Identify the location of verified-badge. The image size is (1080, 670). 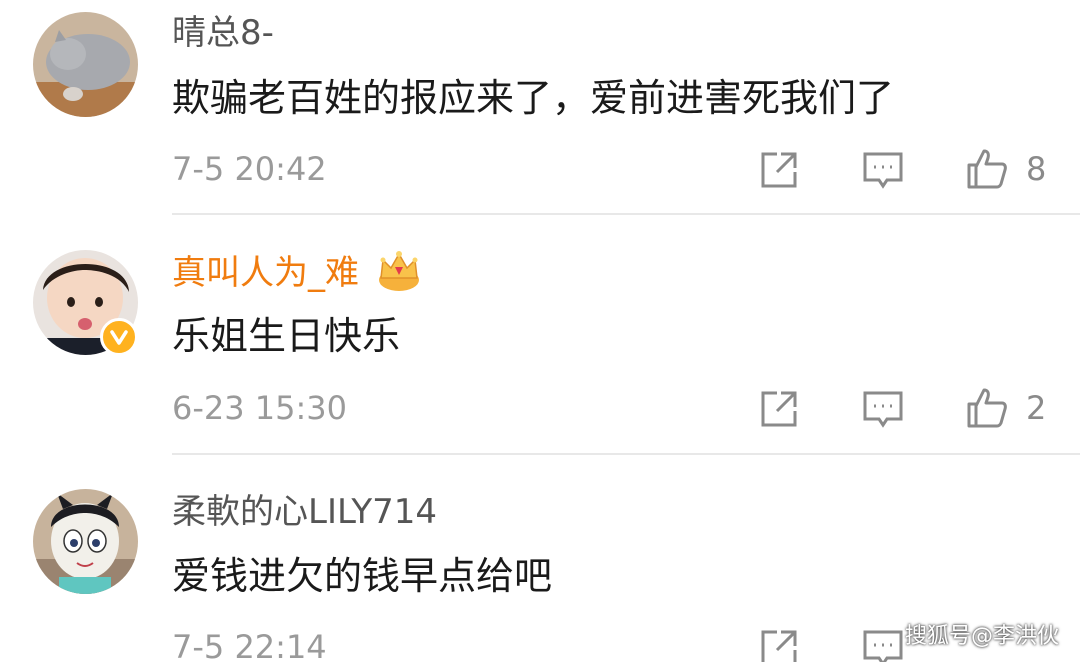
(119, 337).